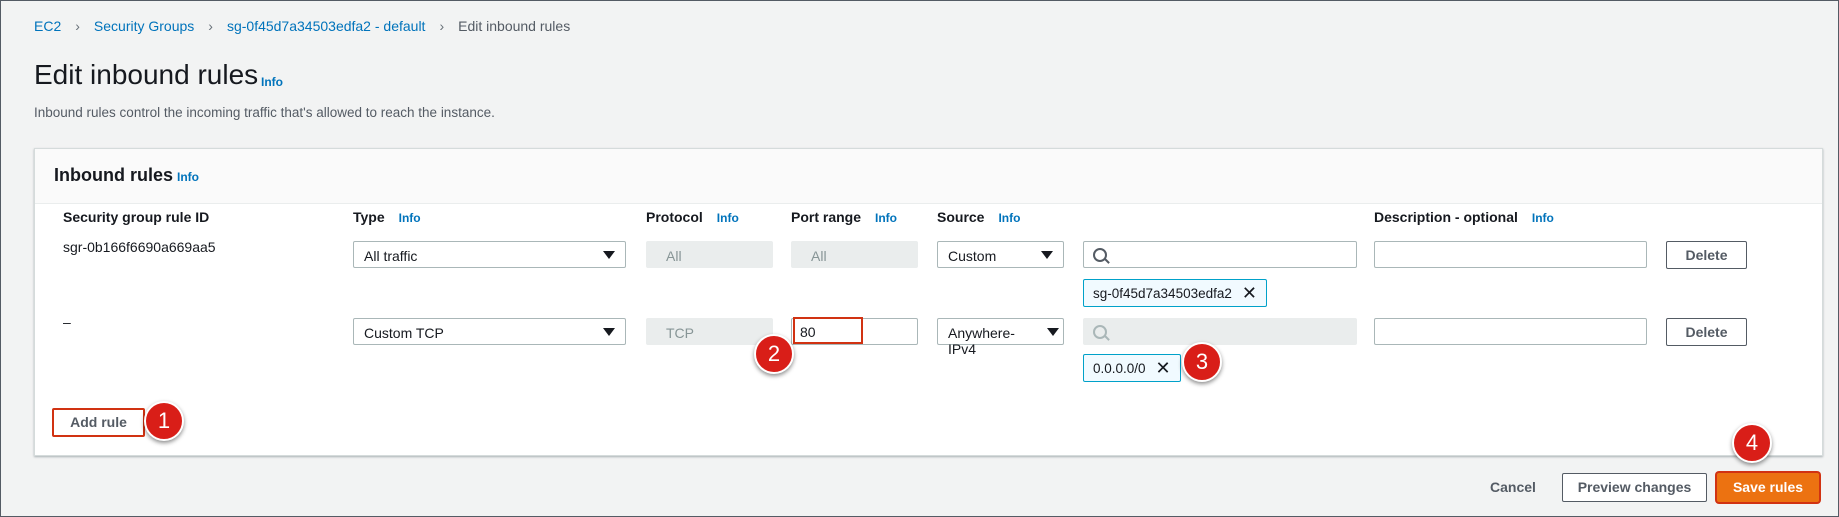  Describe the element at coordinates (1446, 217) in the screenshot. I see `column-description-label: Description - optional` at that location.